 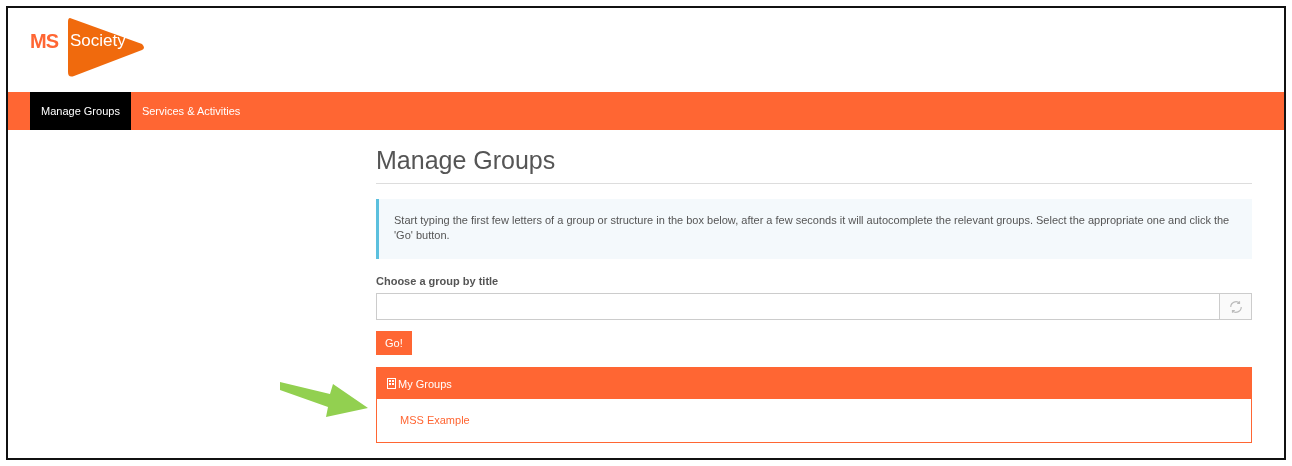 I want to click on nav-tab: Services & Activities, so click(x=191, y=111).